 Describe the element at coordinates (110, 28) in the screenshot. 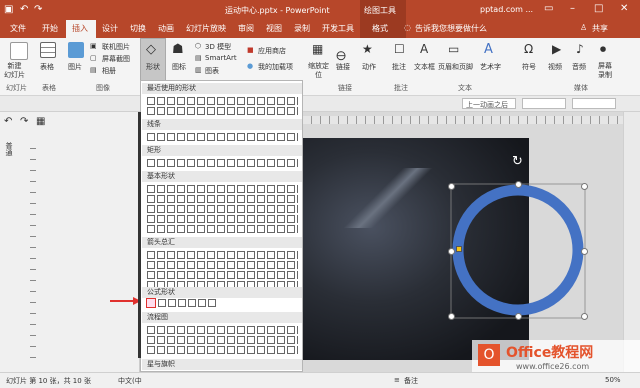

I see `tab-design: 设计` at that location.